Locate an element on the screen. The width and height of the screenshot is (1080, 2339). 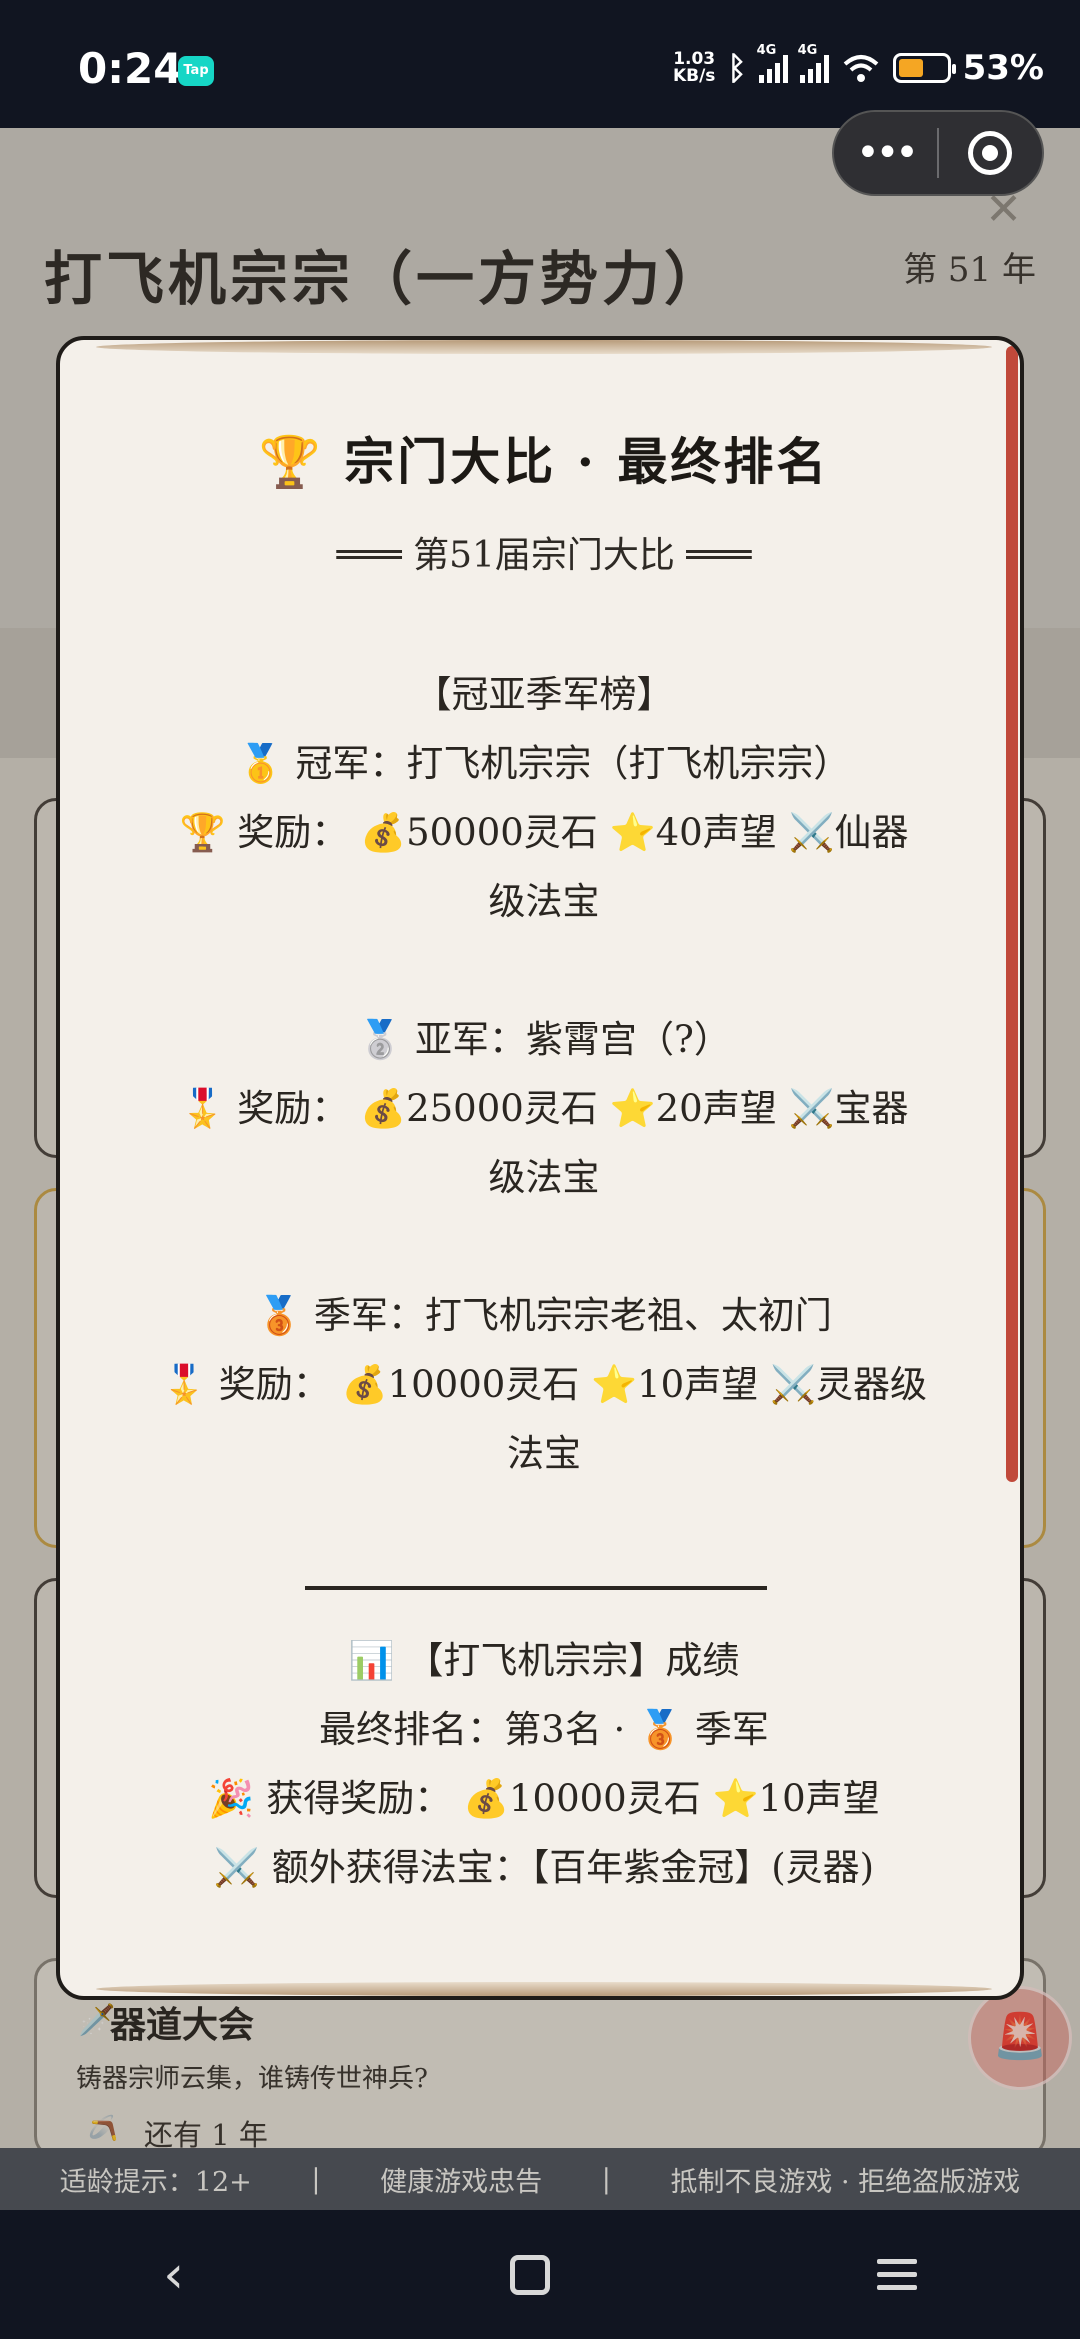
back-icon: ‹ is located at coordinates (173, 2275).